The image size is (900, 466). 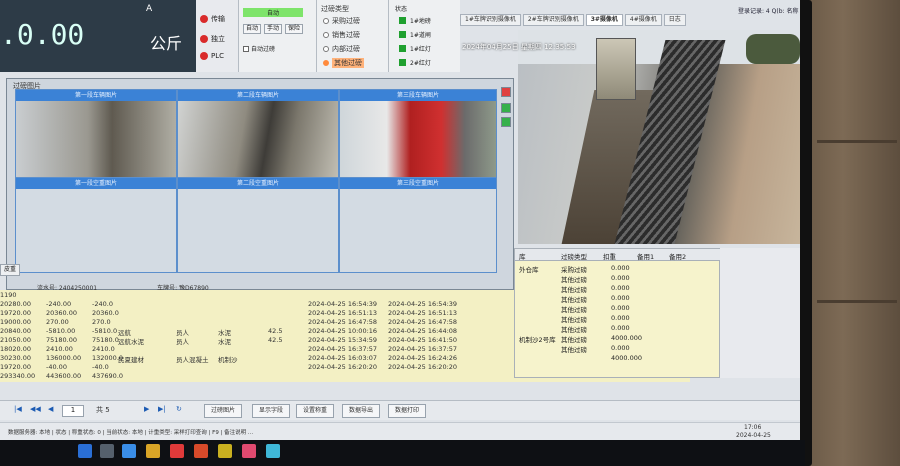 I want to click on table-cell: 20840.00, so click(x=16, y=331).